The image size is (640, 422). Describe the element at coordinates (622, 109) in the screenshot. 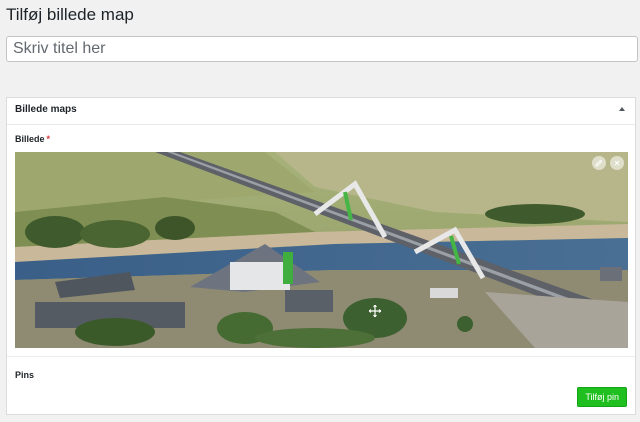

I see `collapse-arrow-icon` at that location.